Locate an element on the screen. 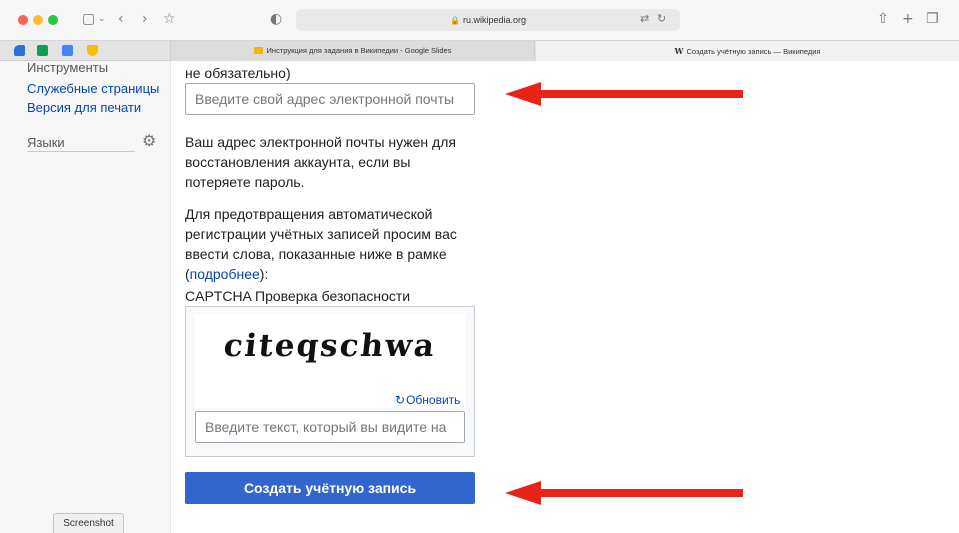 This screenshot has width=959, height=533. captcha-help-line-4: (подробнее): is located at coordinates (227, 274).